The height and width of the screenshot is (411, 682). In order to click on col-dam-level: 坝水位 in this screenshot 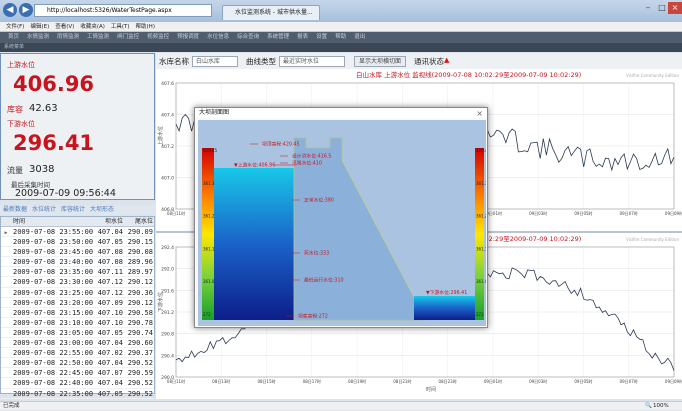, I will do `click(107, 222)`.